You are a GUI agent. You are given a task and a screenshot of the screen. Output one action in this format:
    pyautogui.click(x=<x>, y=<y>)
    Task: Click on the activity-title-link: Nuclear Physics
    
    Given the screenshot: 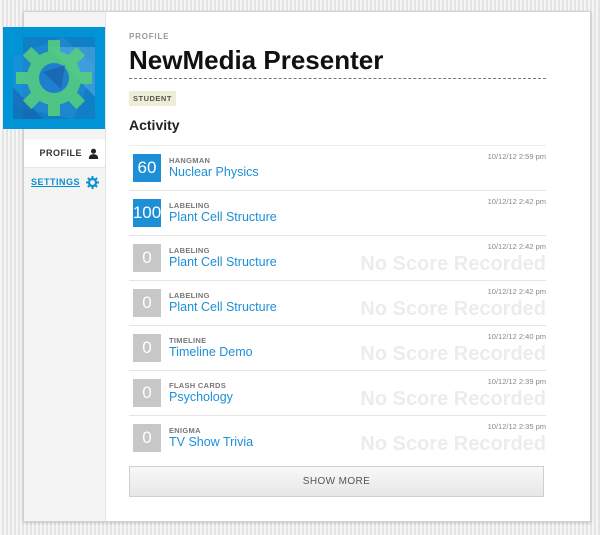 What is the action you would take?
    pyautogui.click(x=214, y=172)
    